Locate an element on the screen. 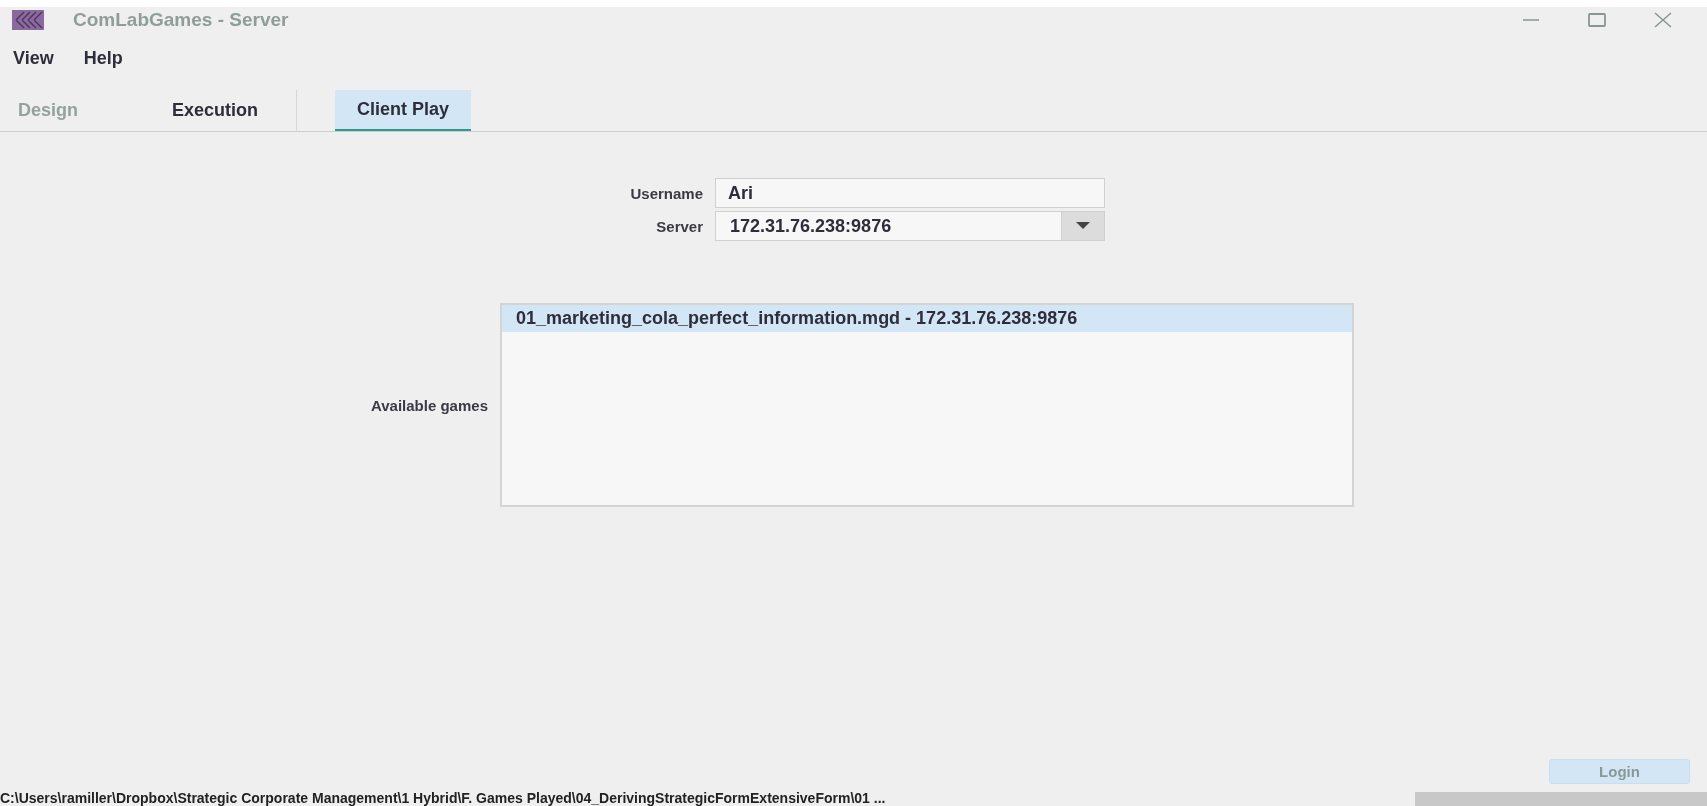 Image resolution: width=1707 pixels, height=806 pixels. maximize-icon is located at coordinates (1597, 20).